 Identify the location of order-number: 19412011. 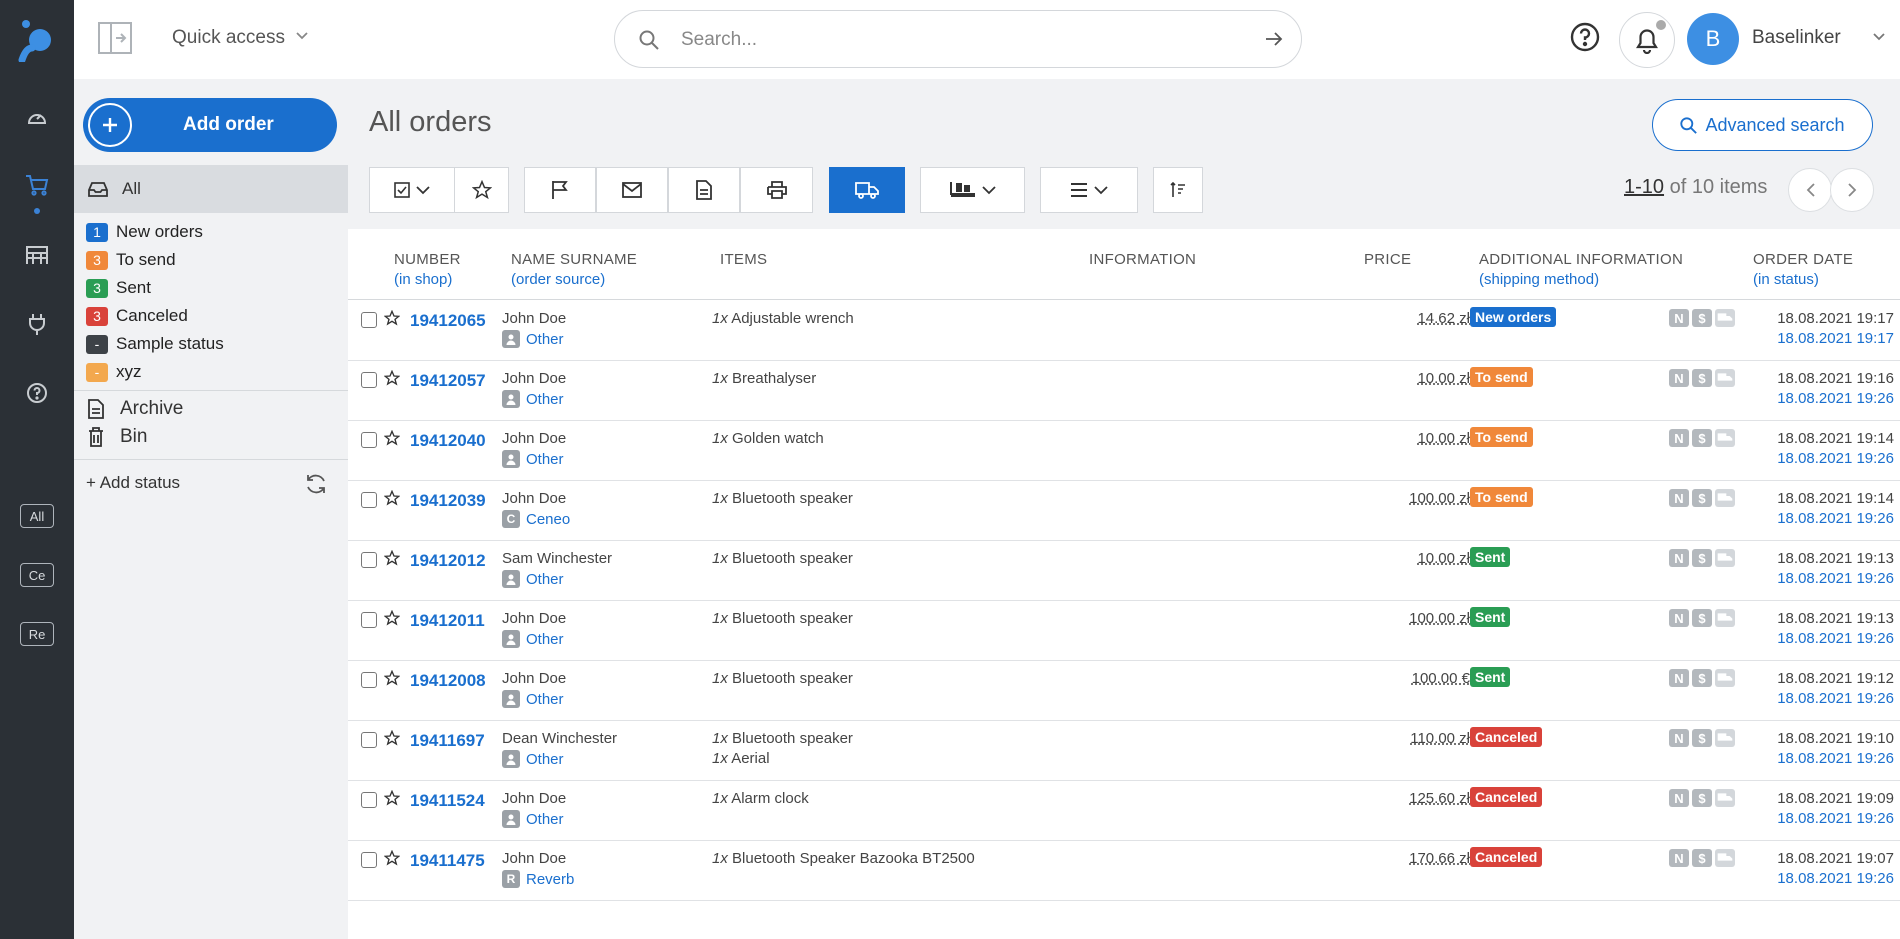
(447, 621).